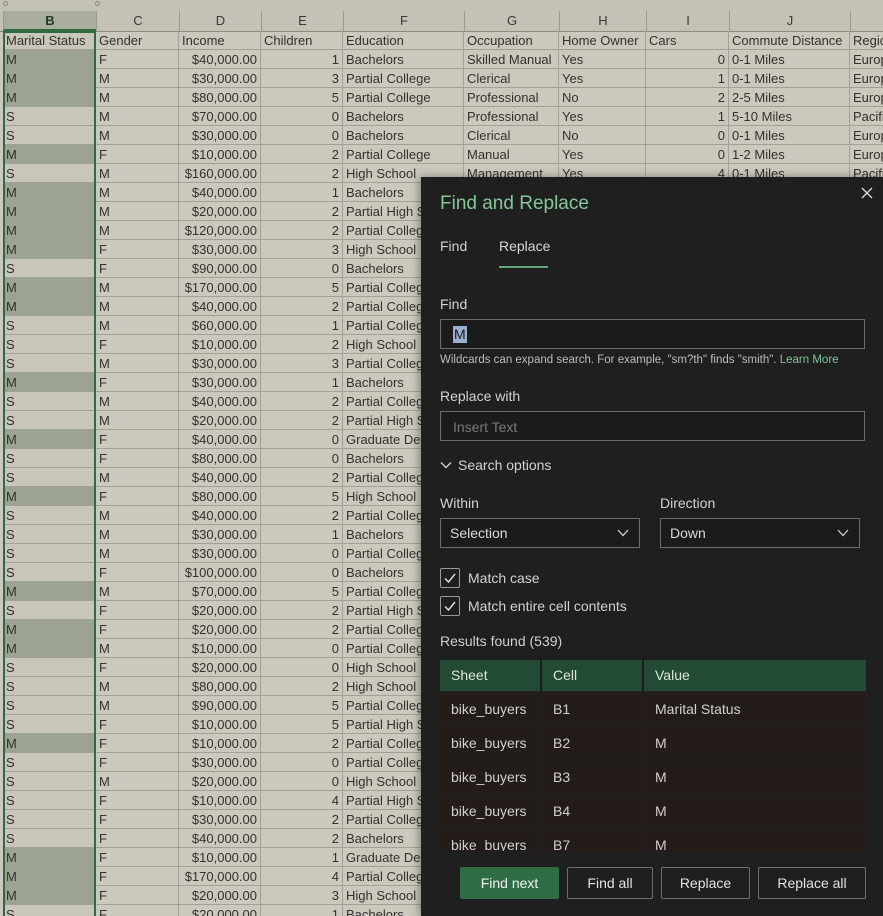  What do you see at coordinates (220, 420) in the screenshot?
I see `sheet-cell: $20,000.00` at bounding box center [220, 420].